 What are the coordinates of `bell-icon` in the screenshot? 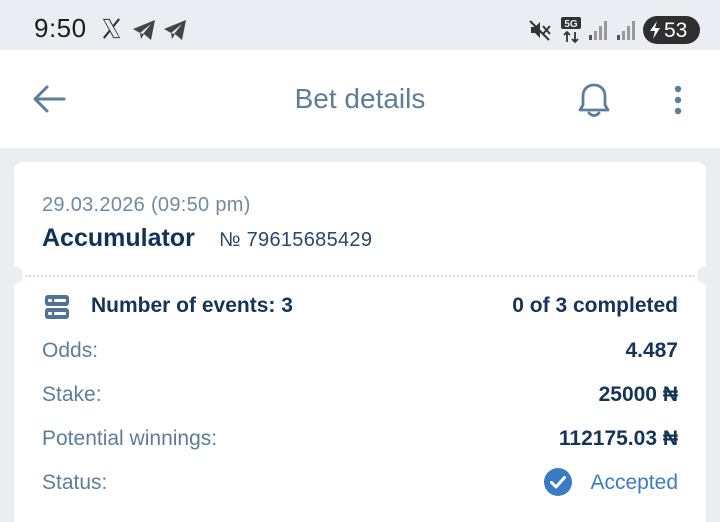 It's located at (594, 100).